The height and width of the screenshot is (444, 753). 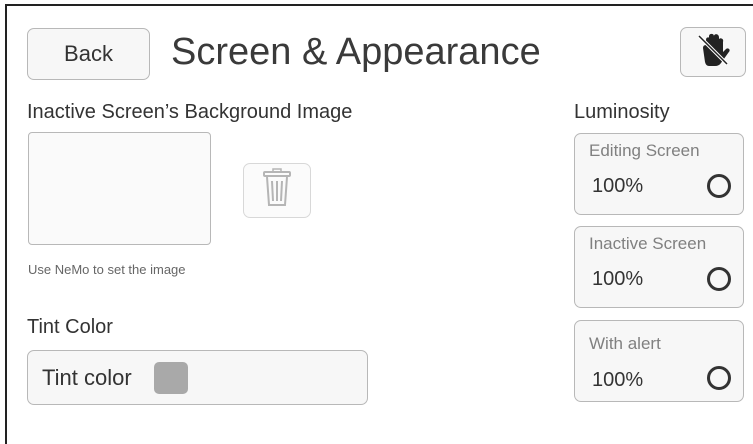 What do you see at coordinates (107, 269) in the screenshot?
I see `image-hint: Use NeMo to set the image` at bounding box center [107, 269].